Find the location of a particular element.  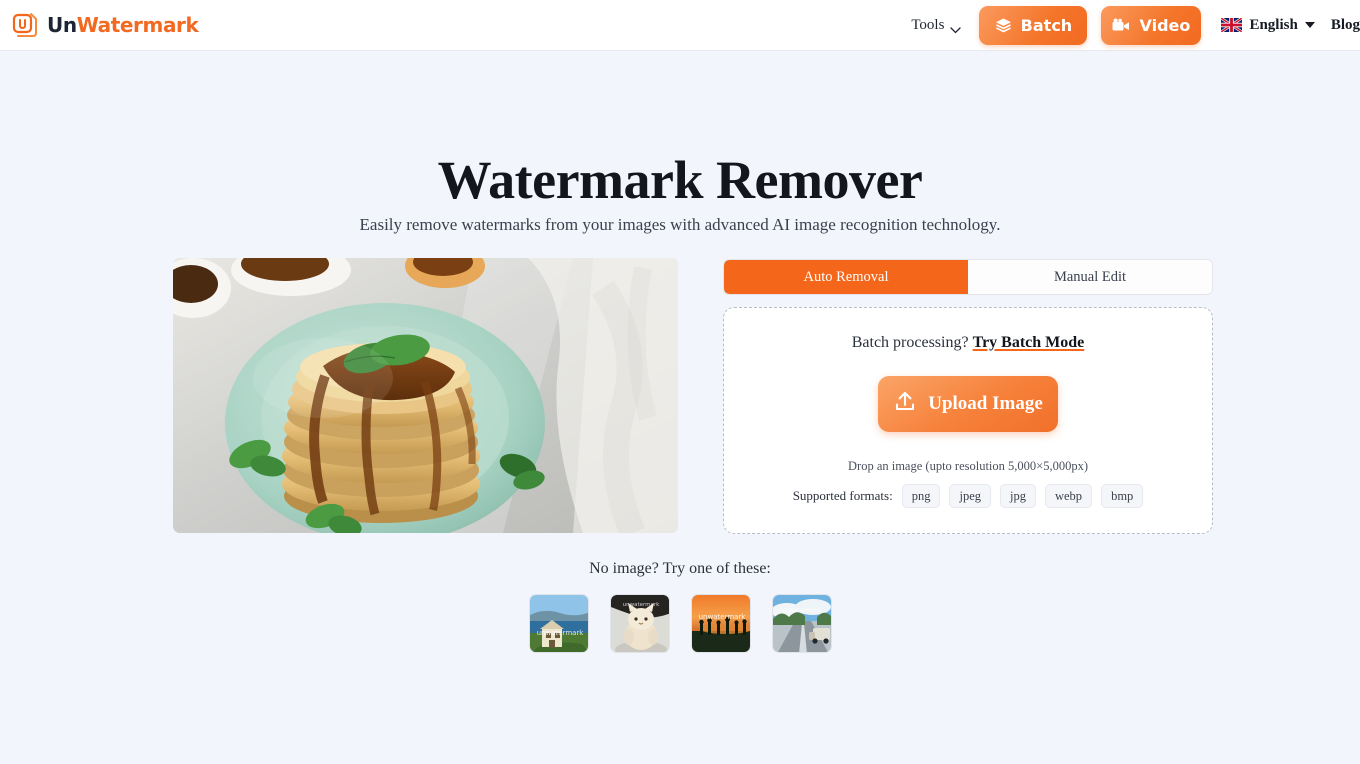

format-badge-png: png is located at coordinates (921, 496).